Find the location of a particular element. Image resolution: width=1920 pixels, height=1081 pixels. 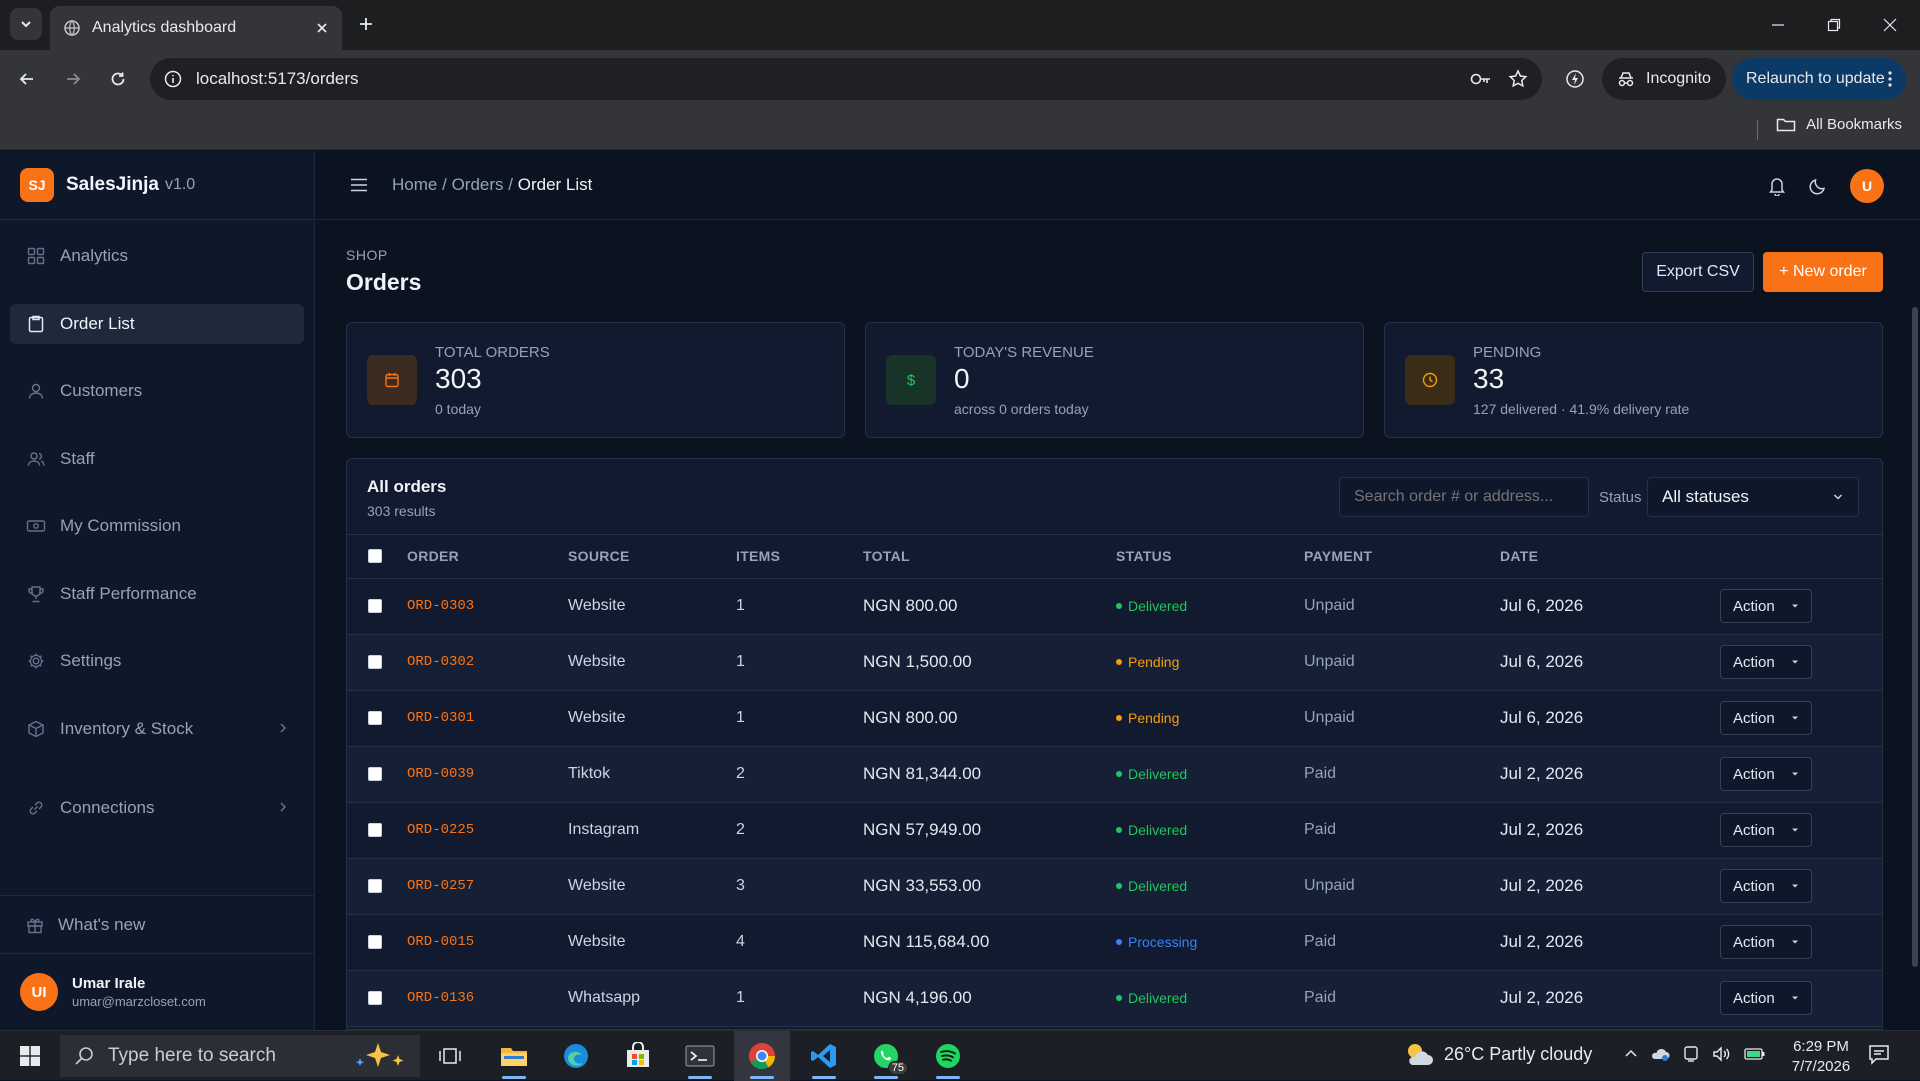

sidebar-item-staff: Staff is located at coordinates (157, 459).